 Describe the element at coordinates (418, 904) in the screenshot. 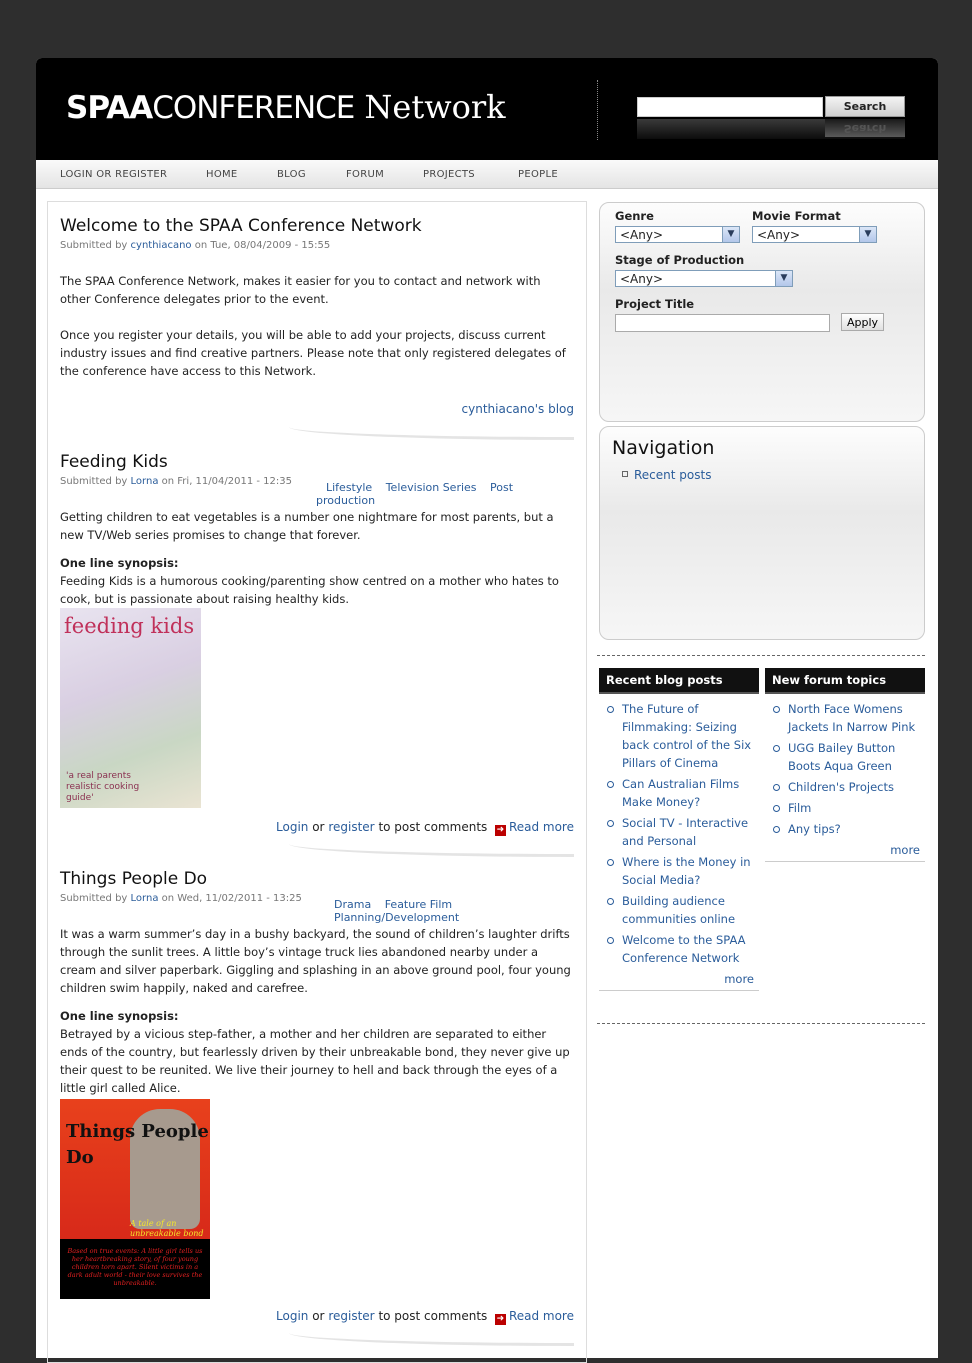

I see `term-link: Feature Film` at that location.